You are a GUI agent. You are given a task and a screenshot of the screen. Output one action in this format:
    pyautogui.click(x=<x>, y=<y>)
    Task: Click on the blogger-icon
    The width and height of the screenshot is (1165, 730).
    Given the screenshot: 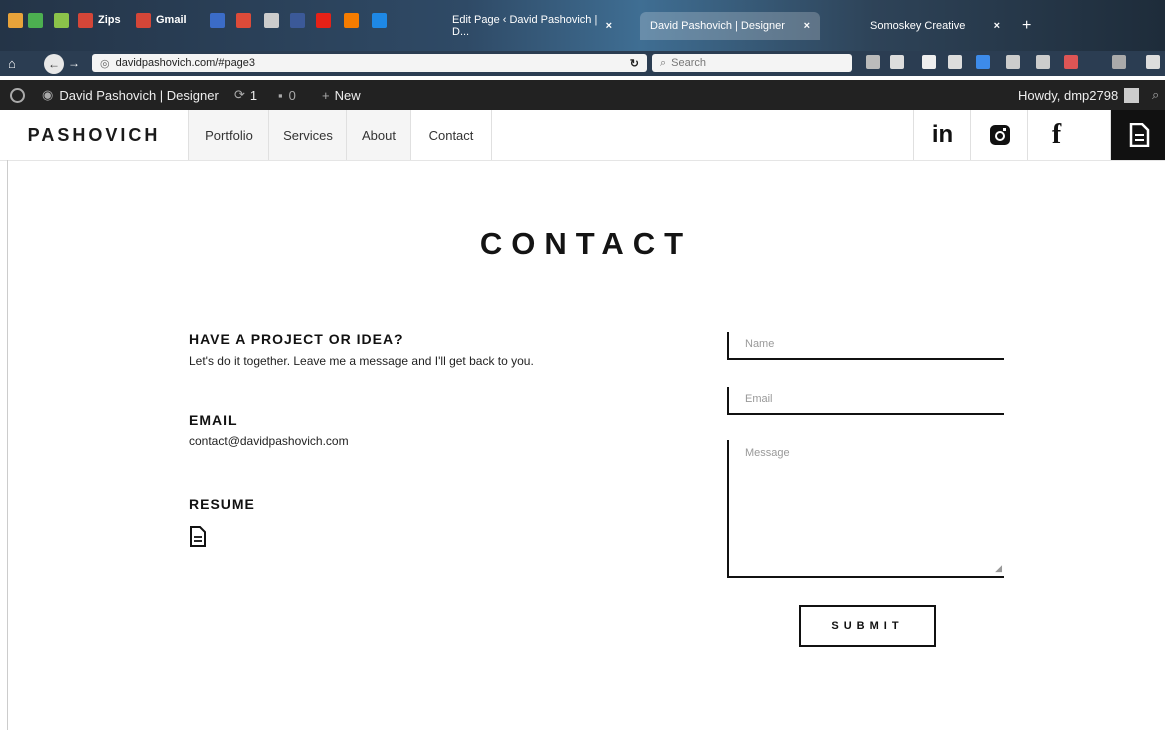 What is the action you would take?
    pyautogui.click(x=351, y=20)
    